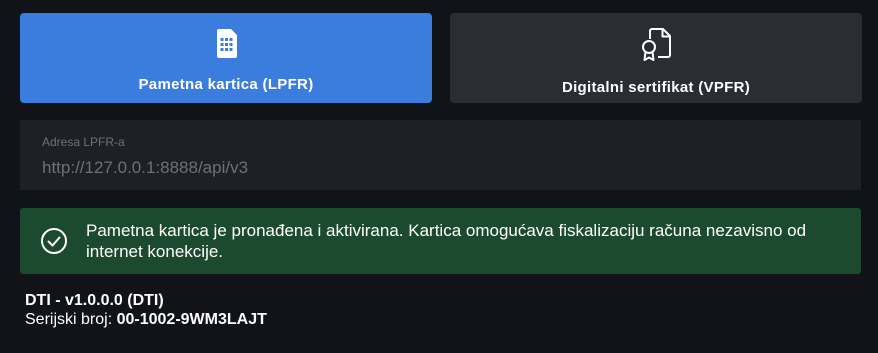  I want to click on digital-certificate-label: Digitalni sertifikat (VPFR), so click(656, 87).